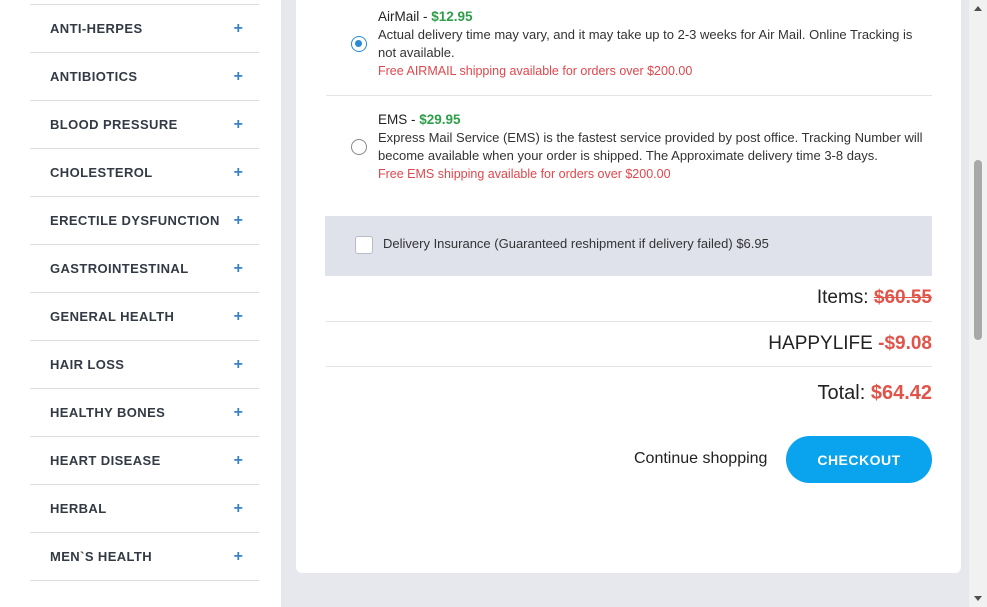  I want to click on ems-title: EMS - $29.95, so click(652, 120).